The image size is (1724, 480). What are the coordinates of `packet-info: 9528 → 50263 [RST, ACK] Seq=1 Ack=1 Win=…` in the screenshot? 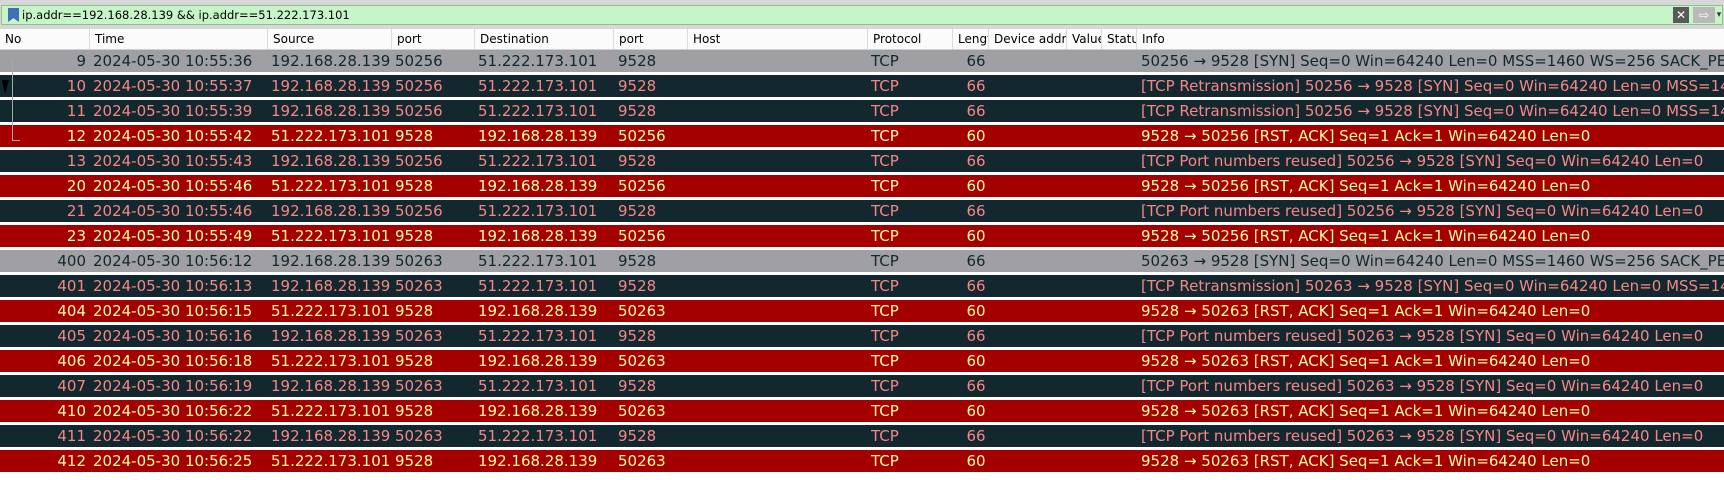 It's located at (1366, 411).